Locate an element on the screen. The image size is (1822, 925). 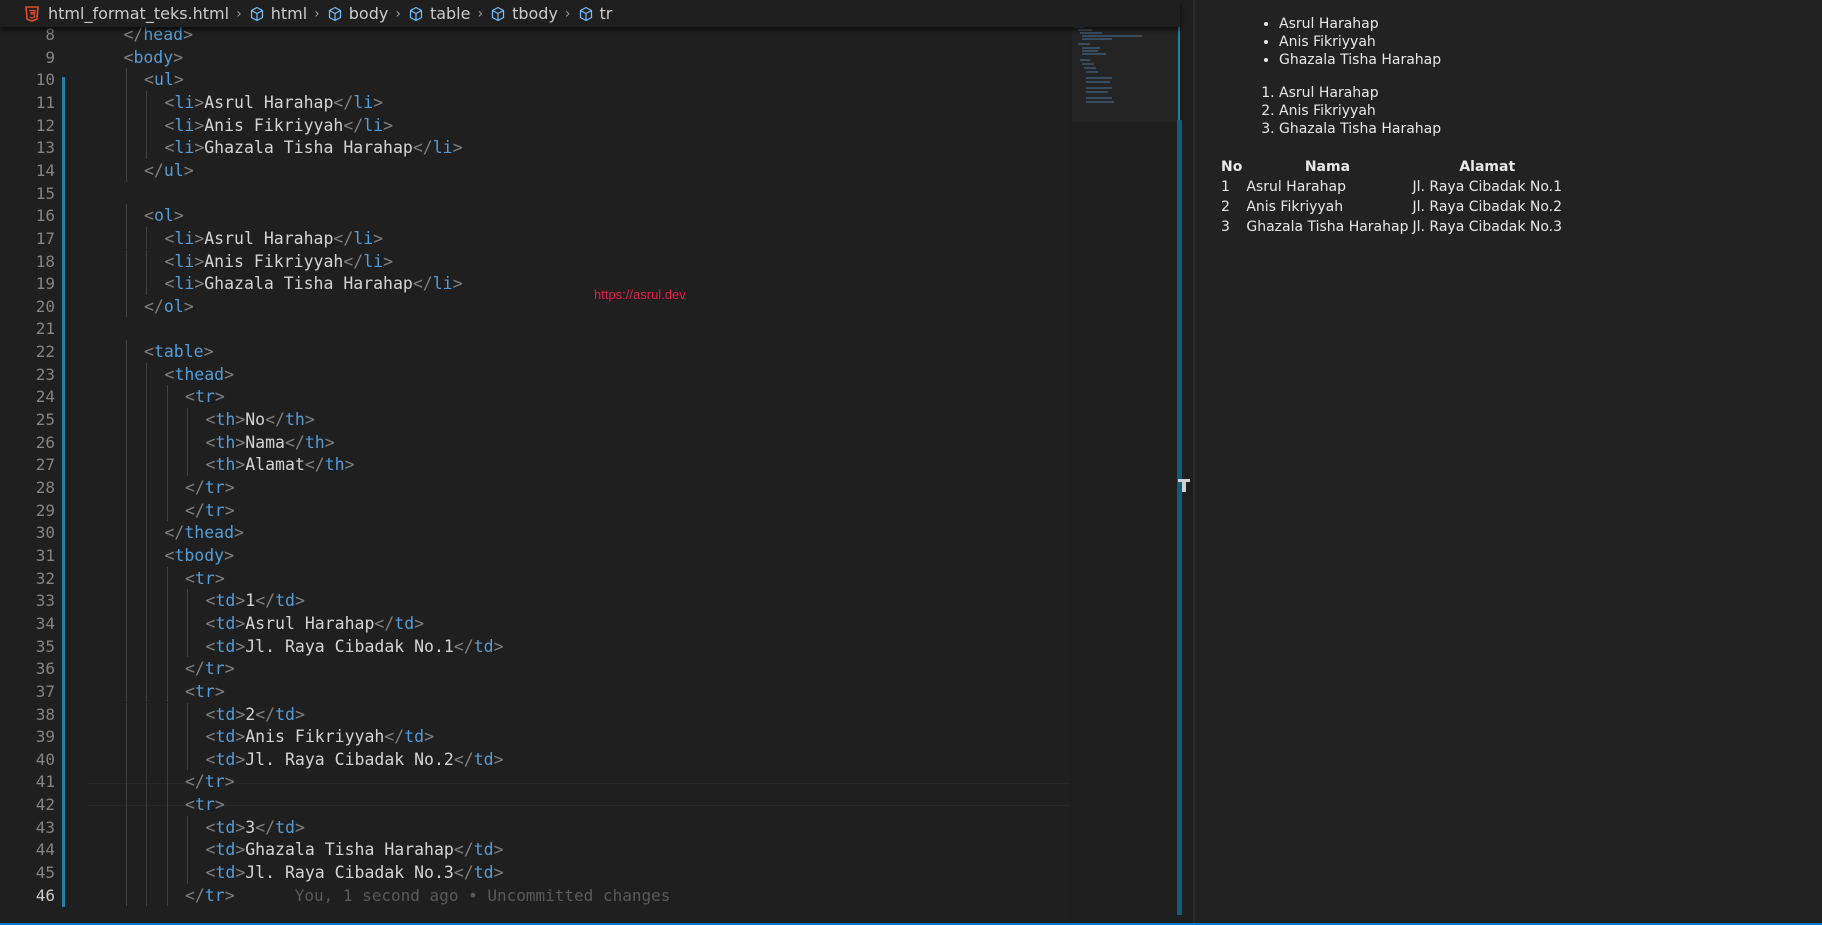
line-number: 28 is located at coordinates (45, 487).